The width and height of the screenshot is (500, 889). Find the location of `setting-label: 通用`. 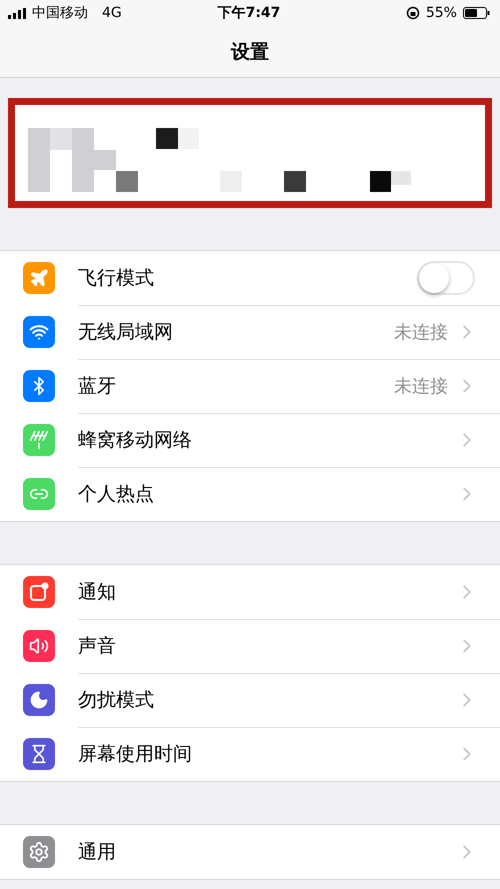

setting-label: 通用 is located at coordinates (267, 852).